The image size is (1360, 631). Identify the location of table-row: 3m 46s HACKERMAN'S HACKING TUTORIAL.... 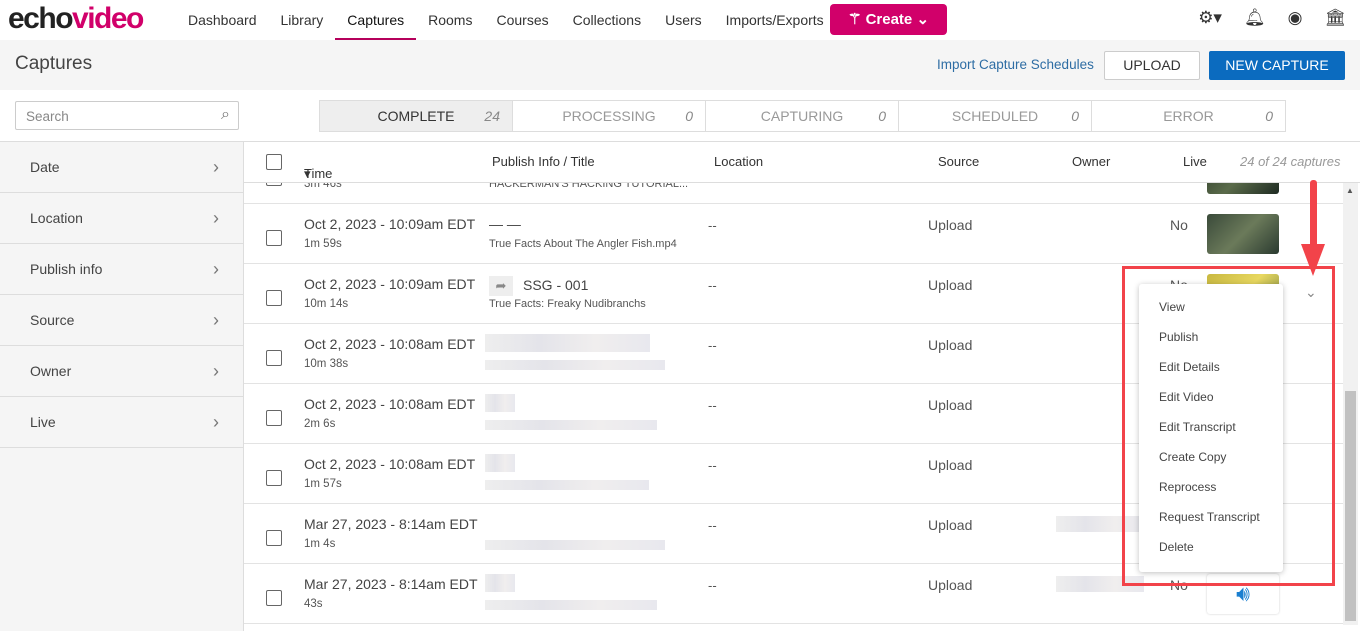
(793, 193).